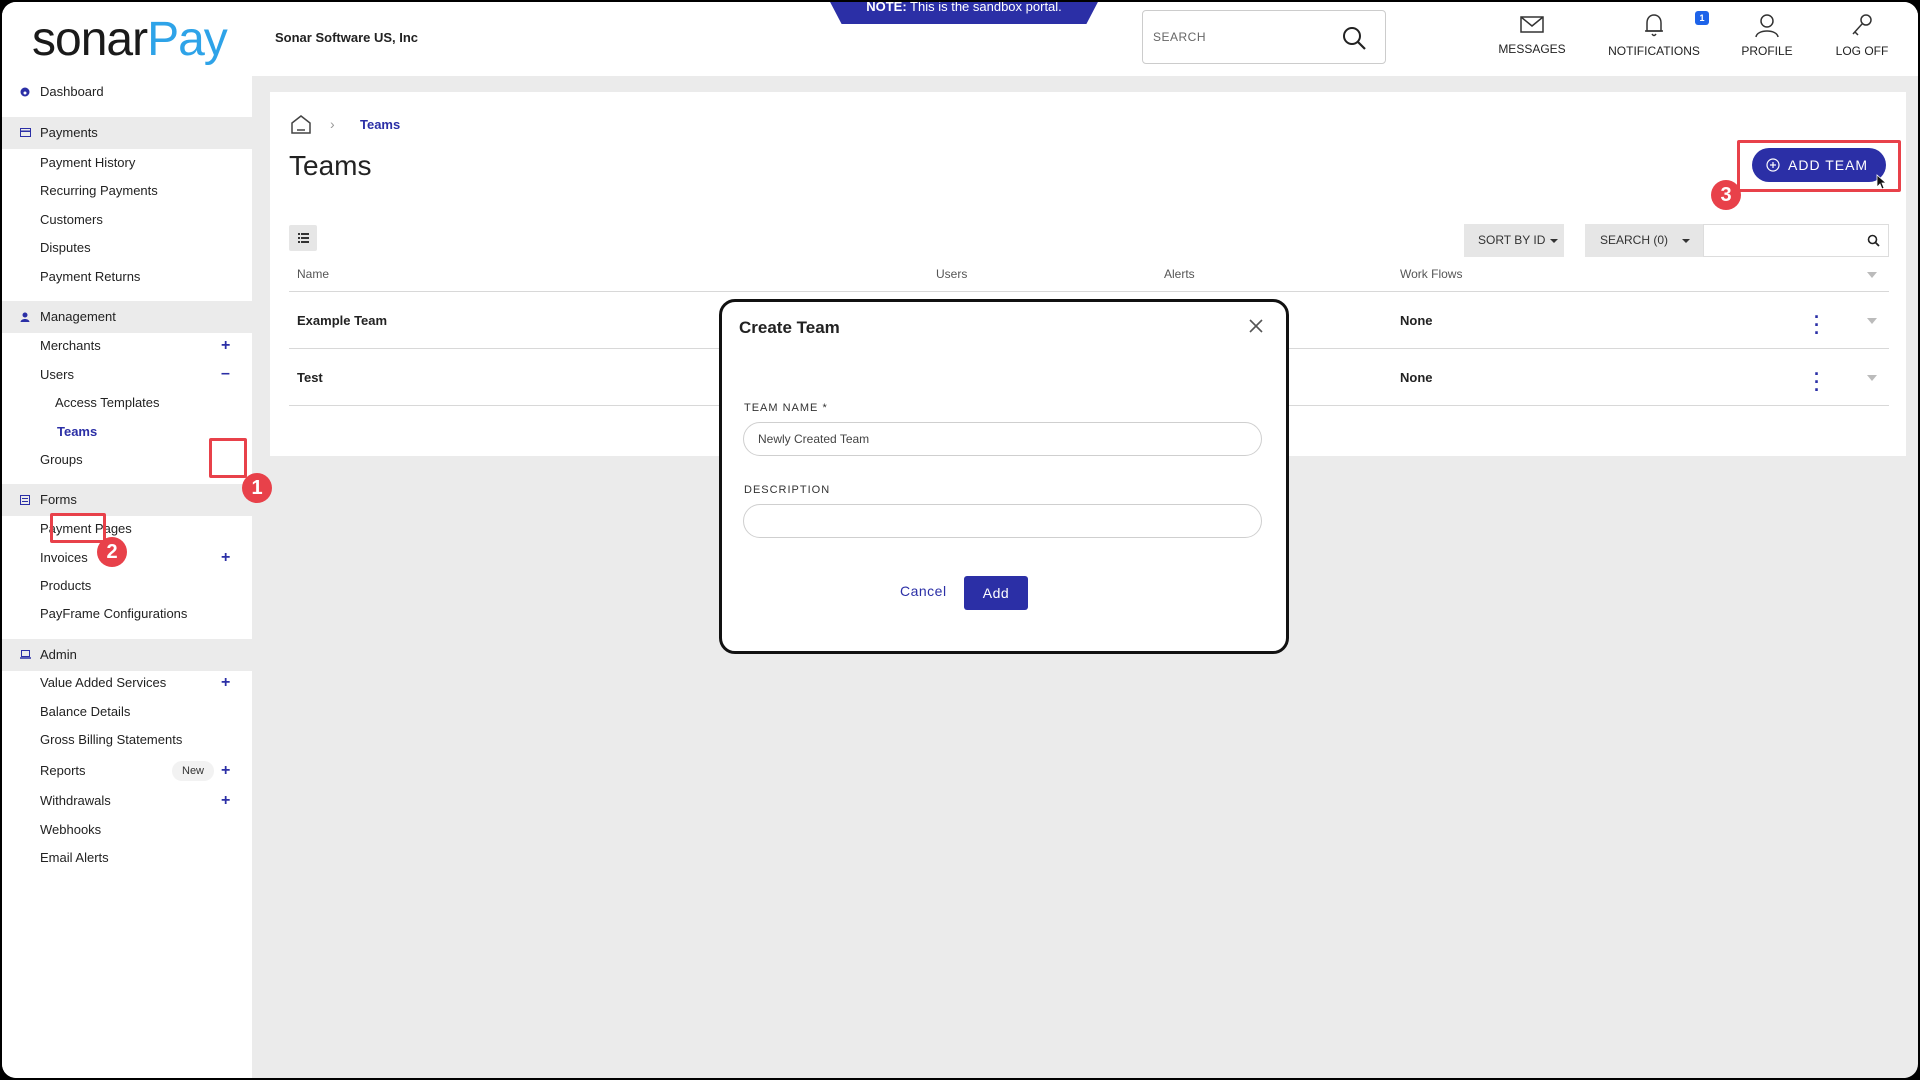  Describe the element at coordinates (1002, 439) in the screenshot. I see `team-name-input` at that location.